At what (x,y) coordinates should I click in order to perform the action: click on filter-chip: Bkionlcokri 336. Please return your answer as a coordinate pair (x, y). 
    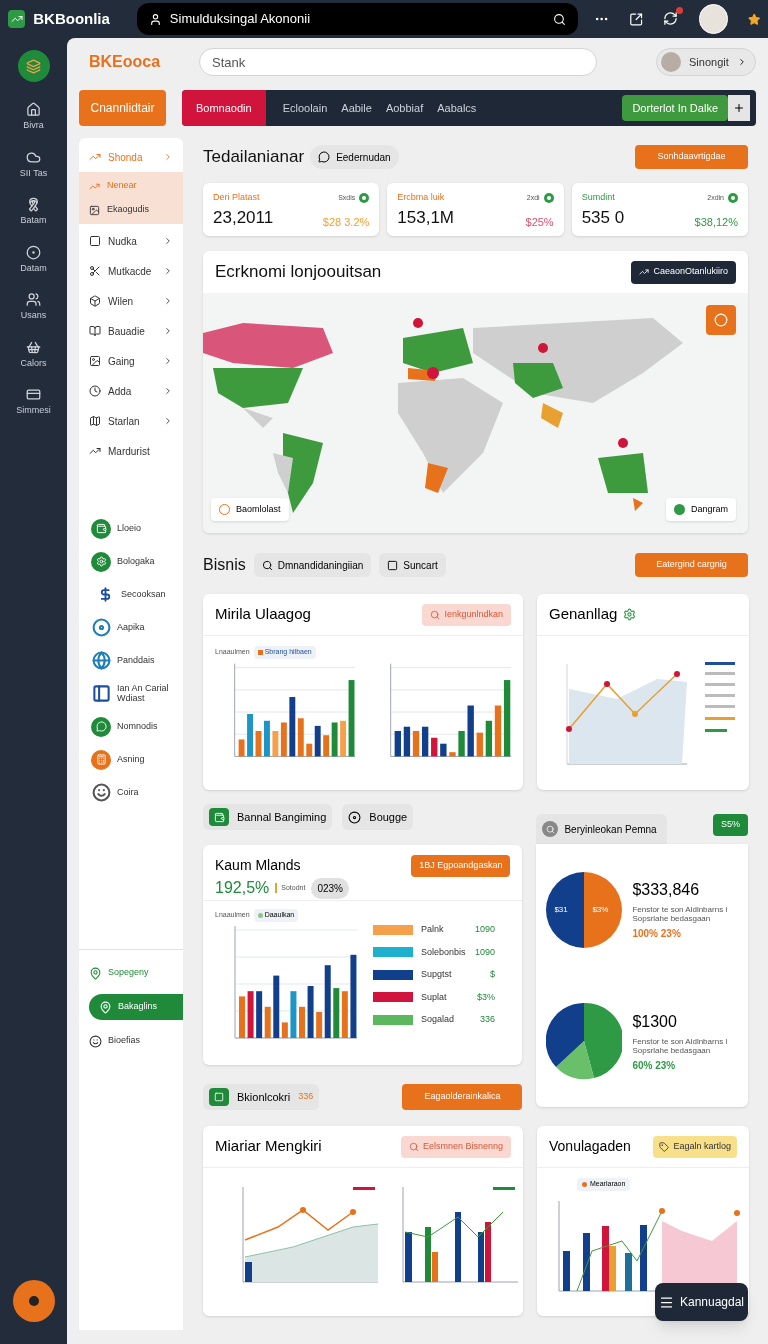
    Looking at the image, I should click on (261, 1097).